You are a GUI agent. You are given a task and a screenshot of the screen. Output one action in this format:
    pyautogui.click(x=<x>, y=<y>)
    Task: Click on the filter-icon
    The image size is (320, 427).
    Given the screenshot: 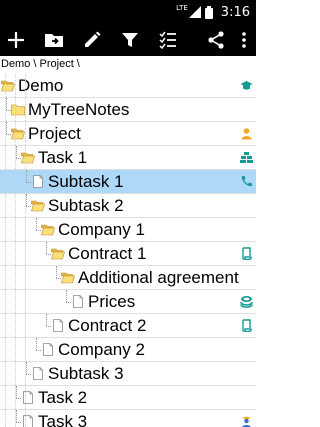 What is the action you would take?
    pyautogui.click(x=130, y=40)
    